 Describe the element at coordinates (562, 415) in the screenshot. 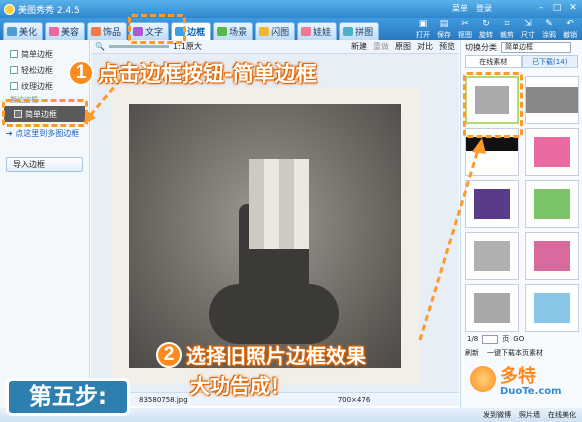

I see `online-beautify-button: 在线美化` at that location.